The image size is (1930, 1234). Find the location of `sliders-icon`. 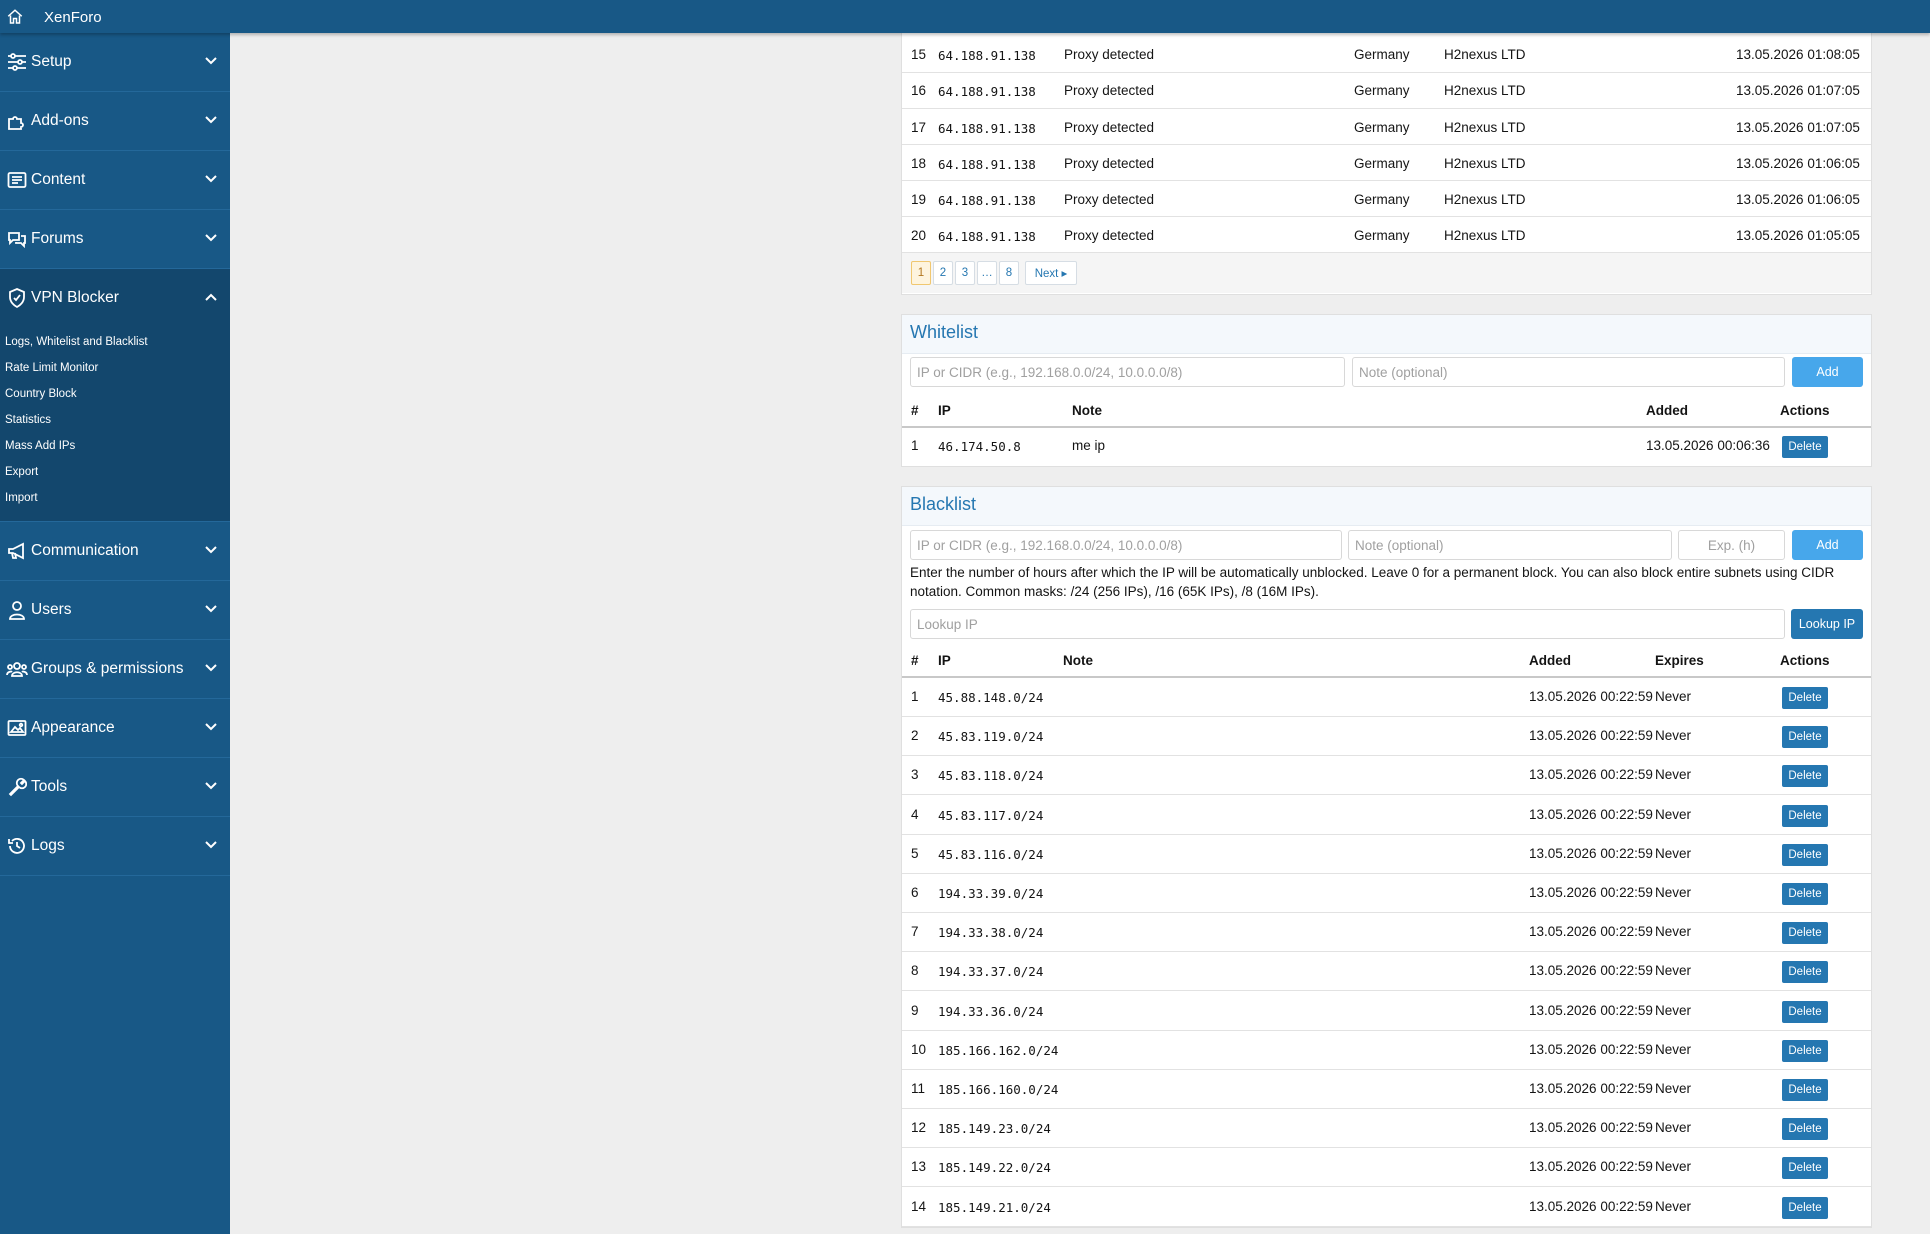

sliders-icon is located at coordinates (17, 62).